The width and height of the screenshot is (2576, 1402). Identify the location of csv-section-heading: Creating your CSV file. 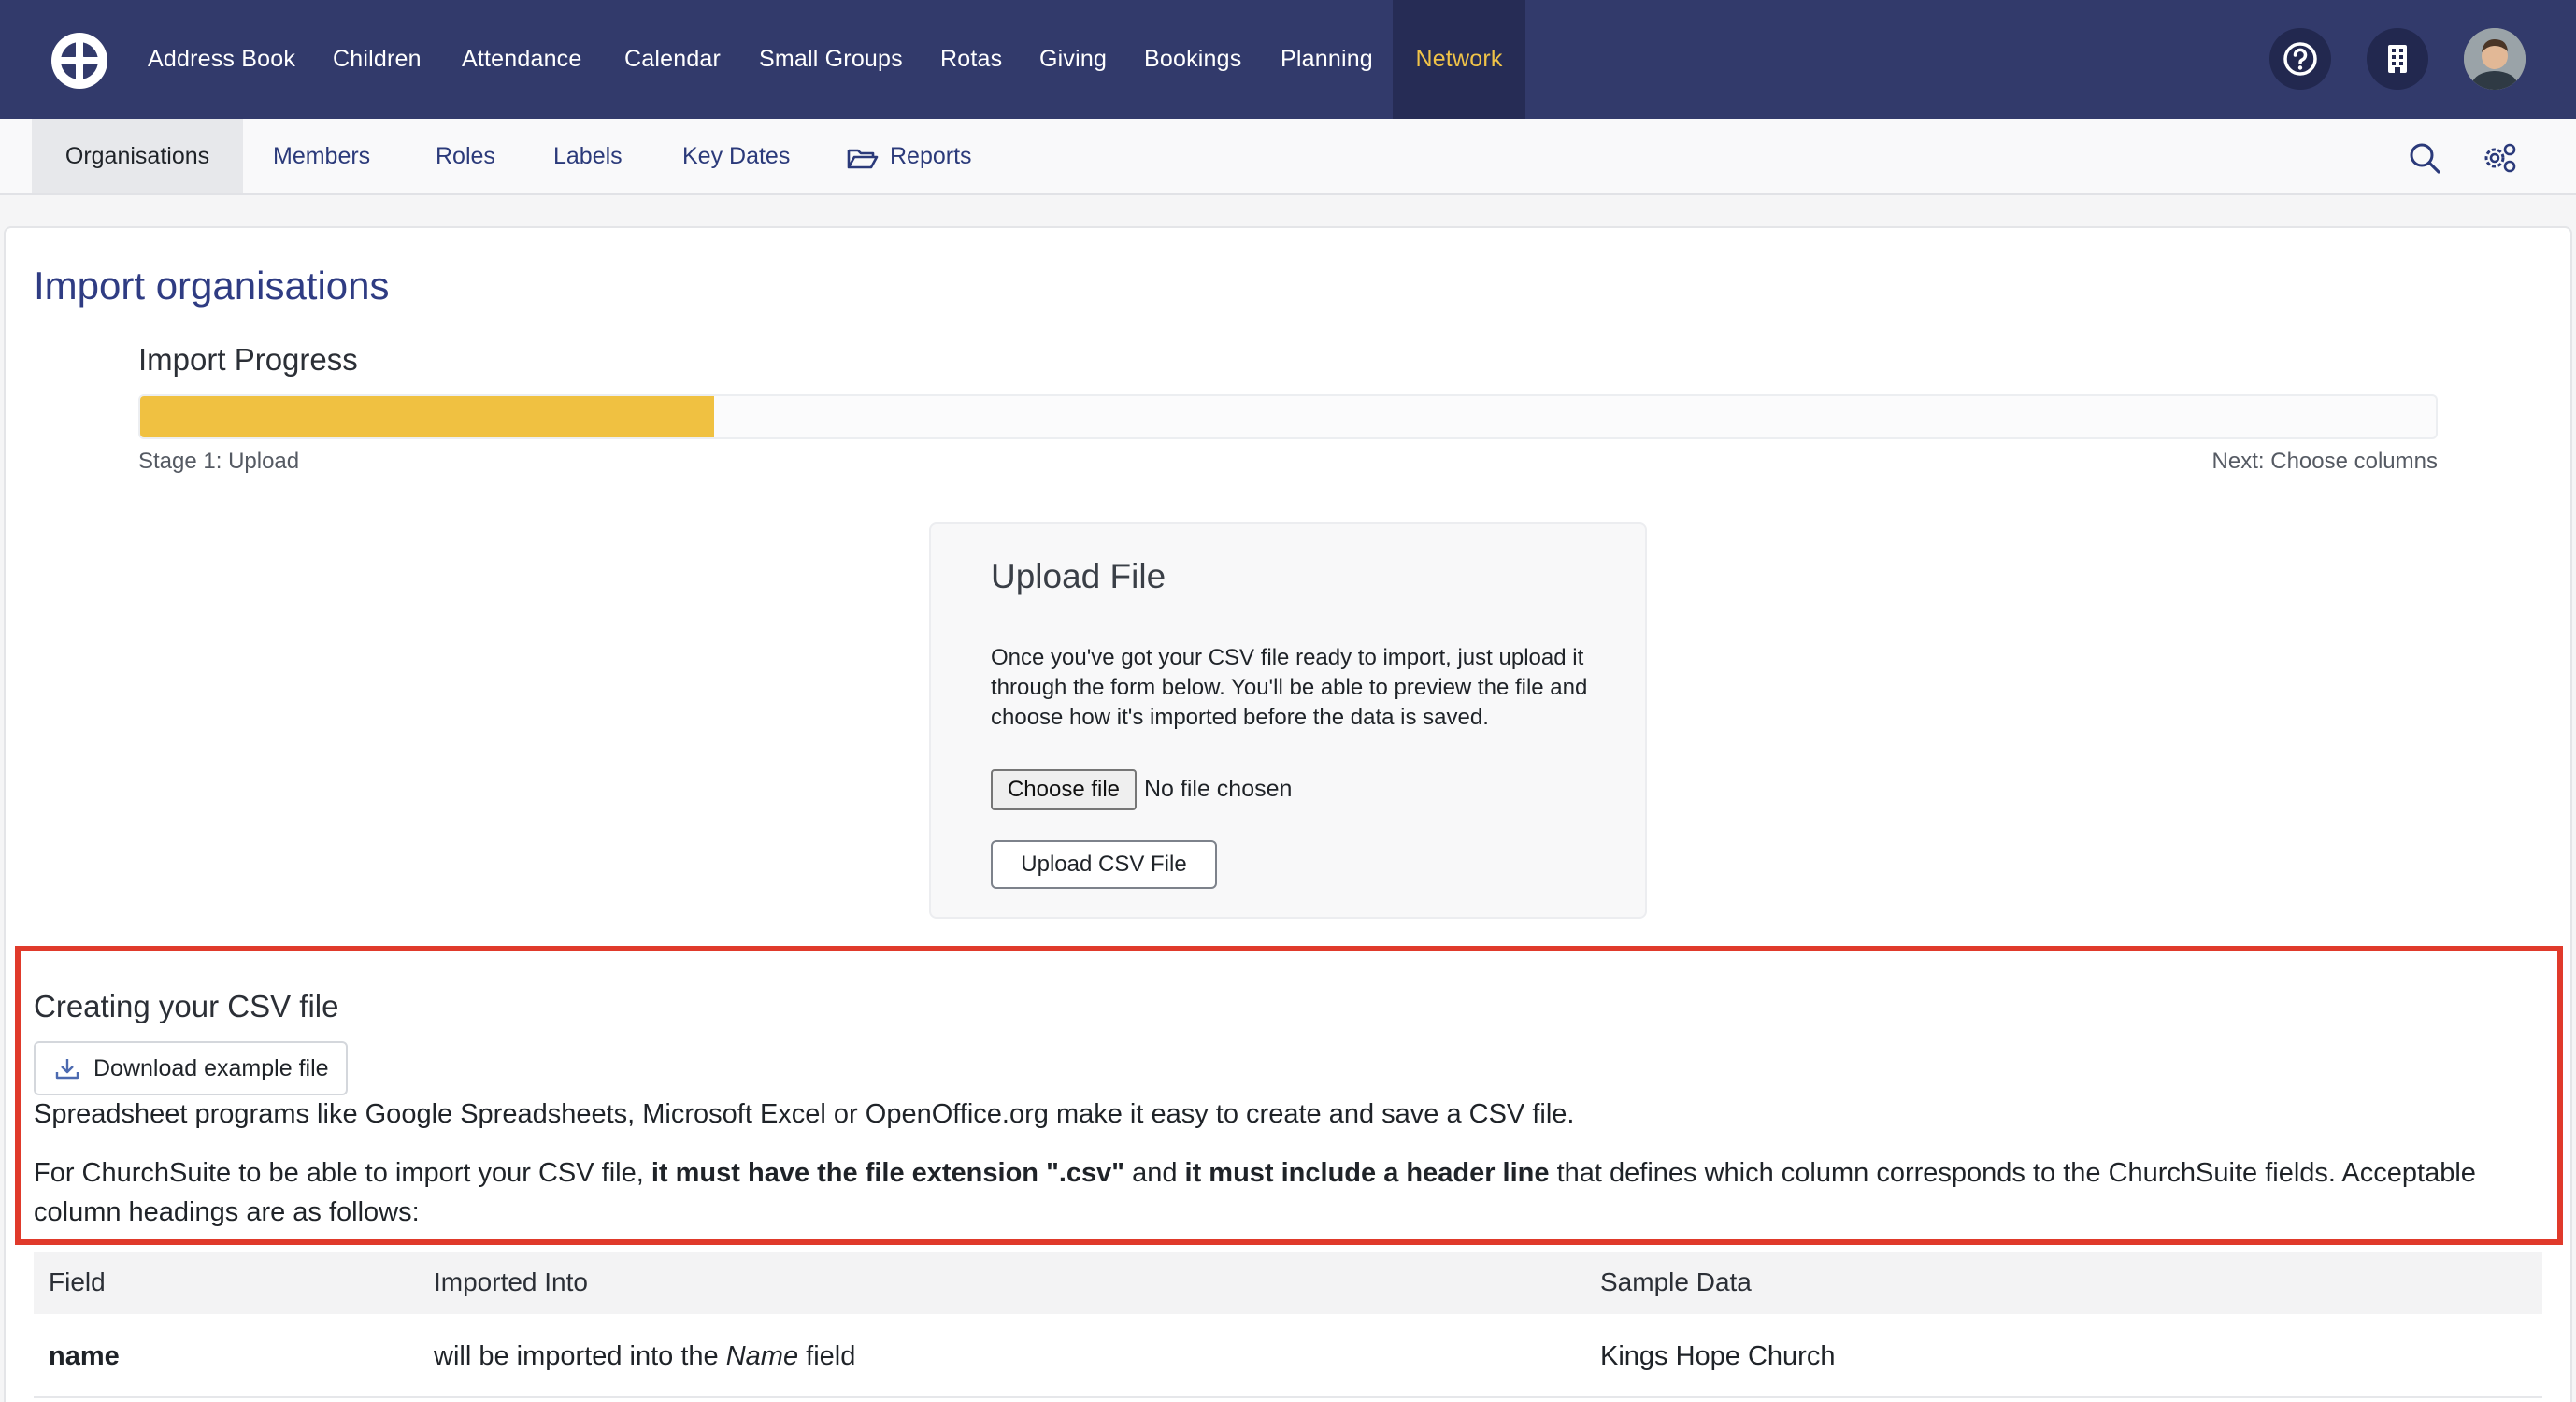
(186, 1006).